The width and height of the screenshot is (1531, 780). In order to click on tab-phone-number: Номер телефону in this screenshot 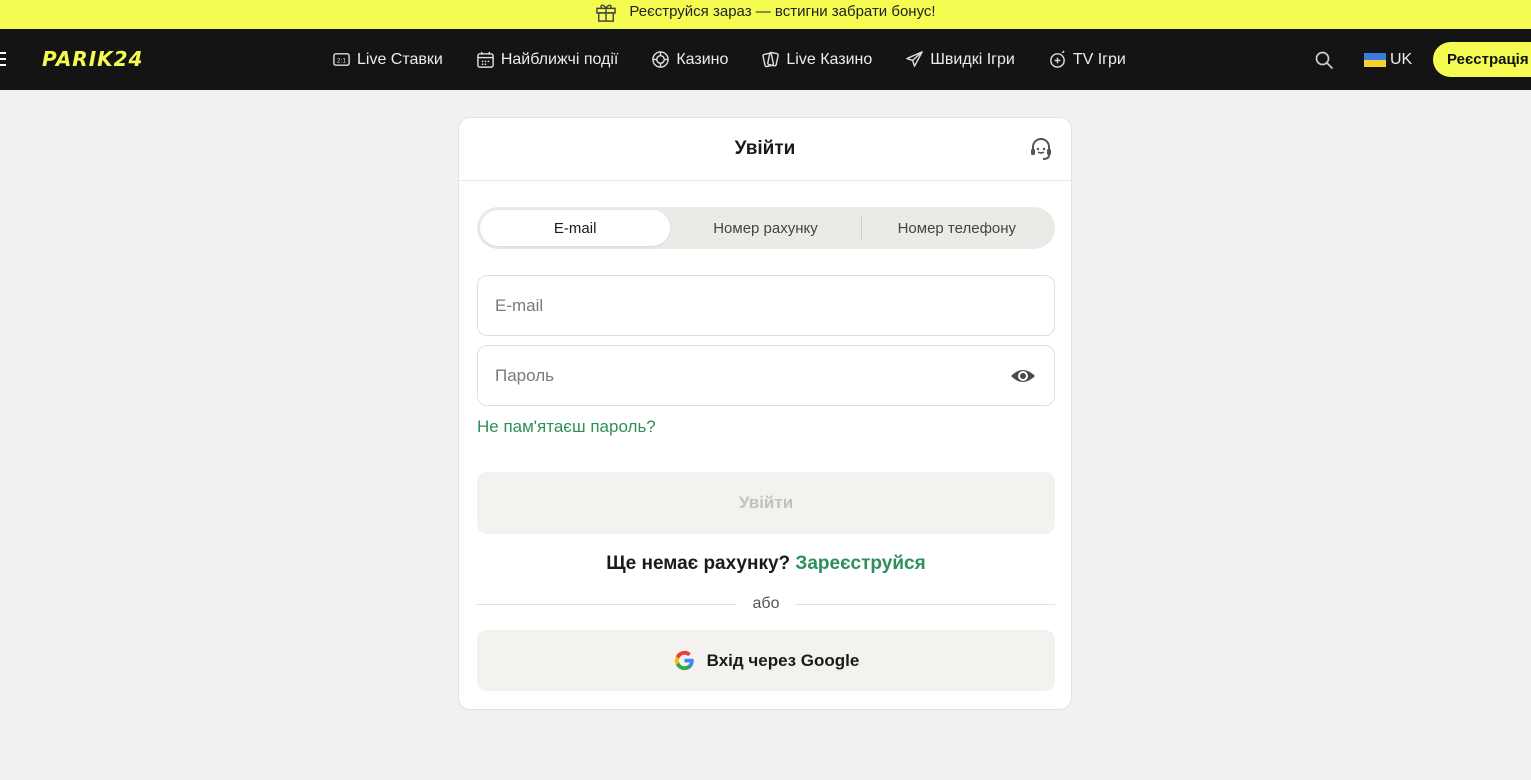, I will do `click(957, 228)`.